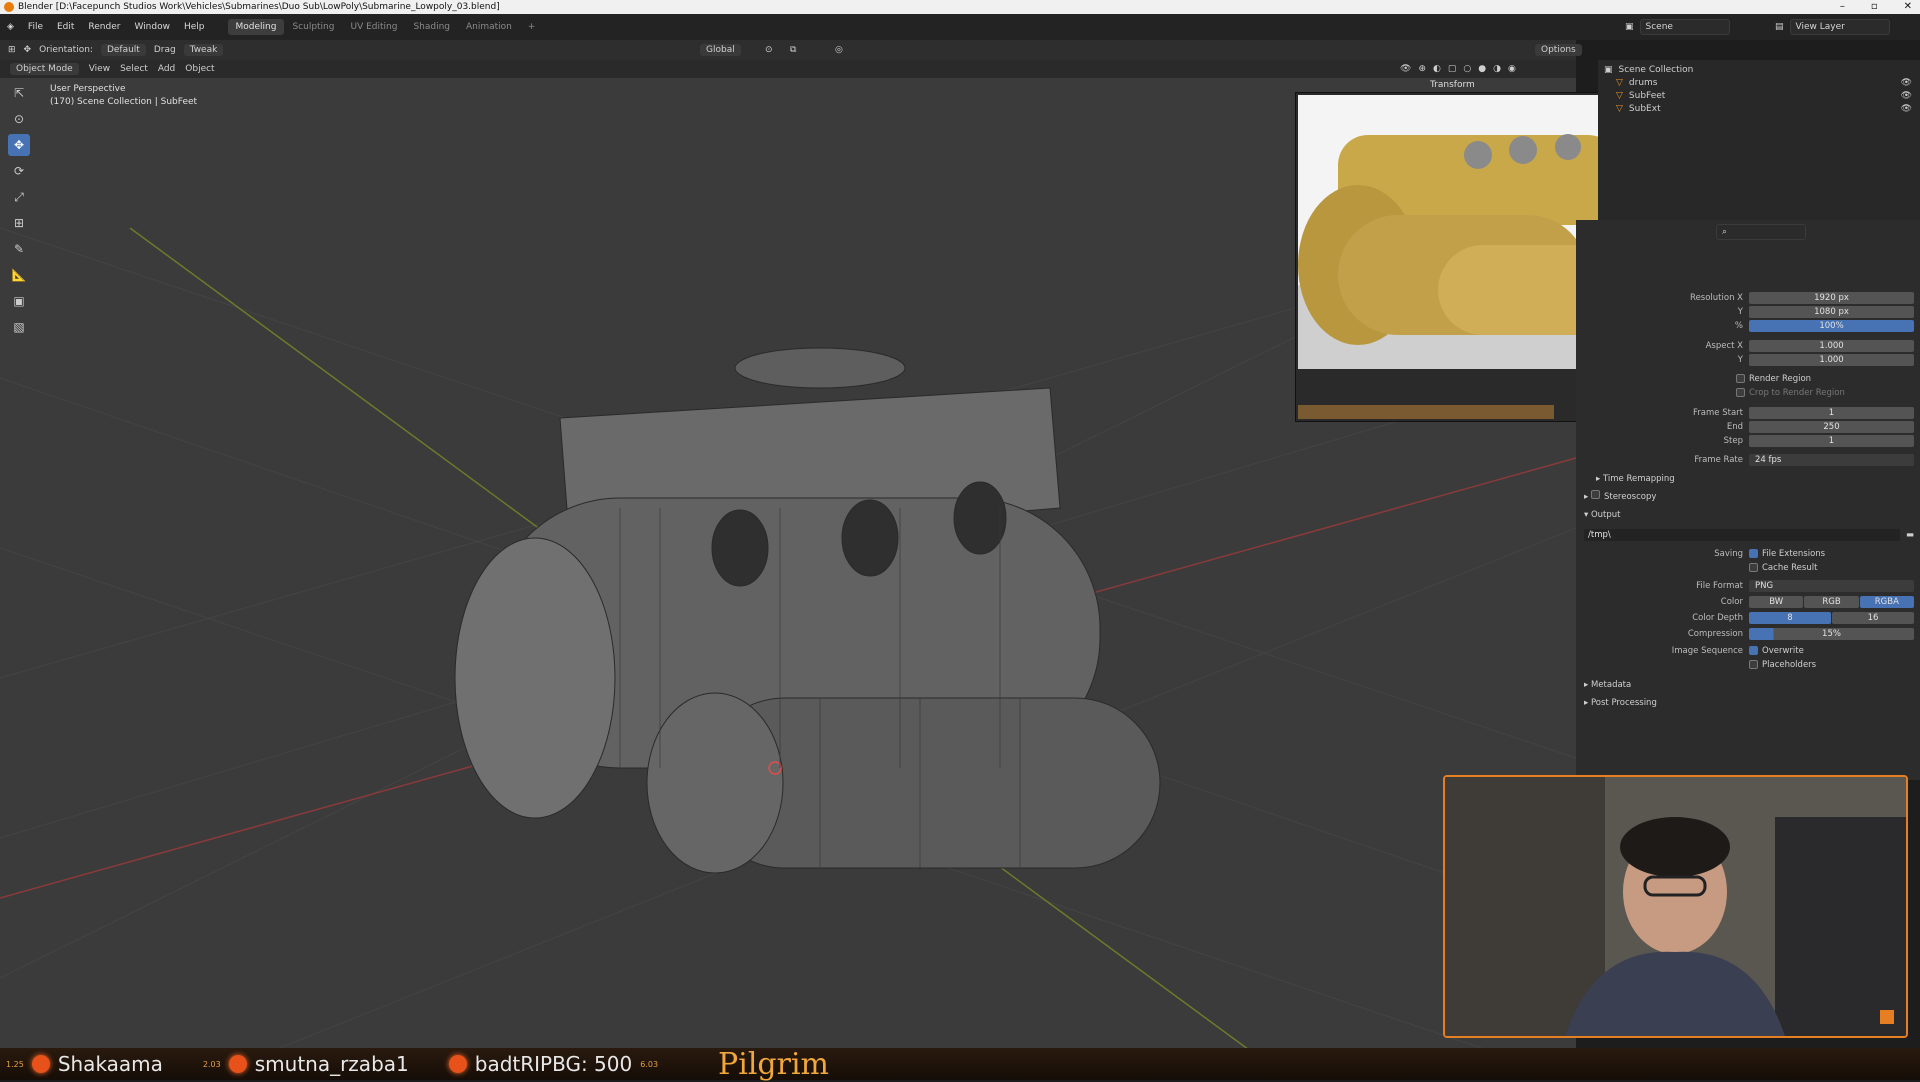  Describe the element at coordinates (1886, 601) in the screenshot. I see `color-rgba-button: RGBA` at that location.